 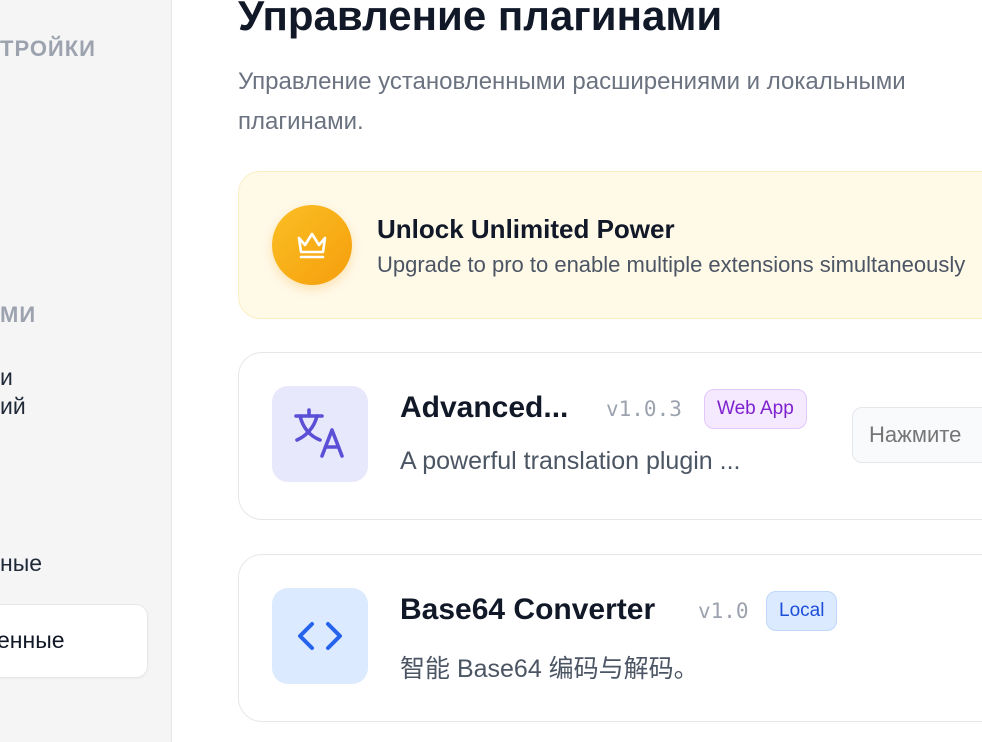 I want to click on sidebar-section-settings: ТРОЙКИ, so click(x=48, y=48).